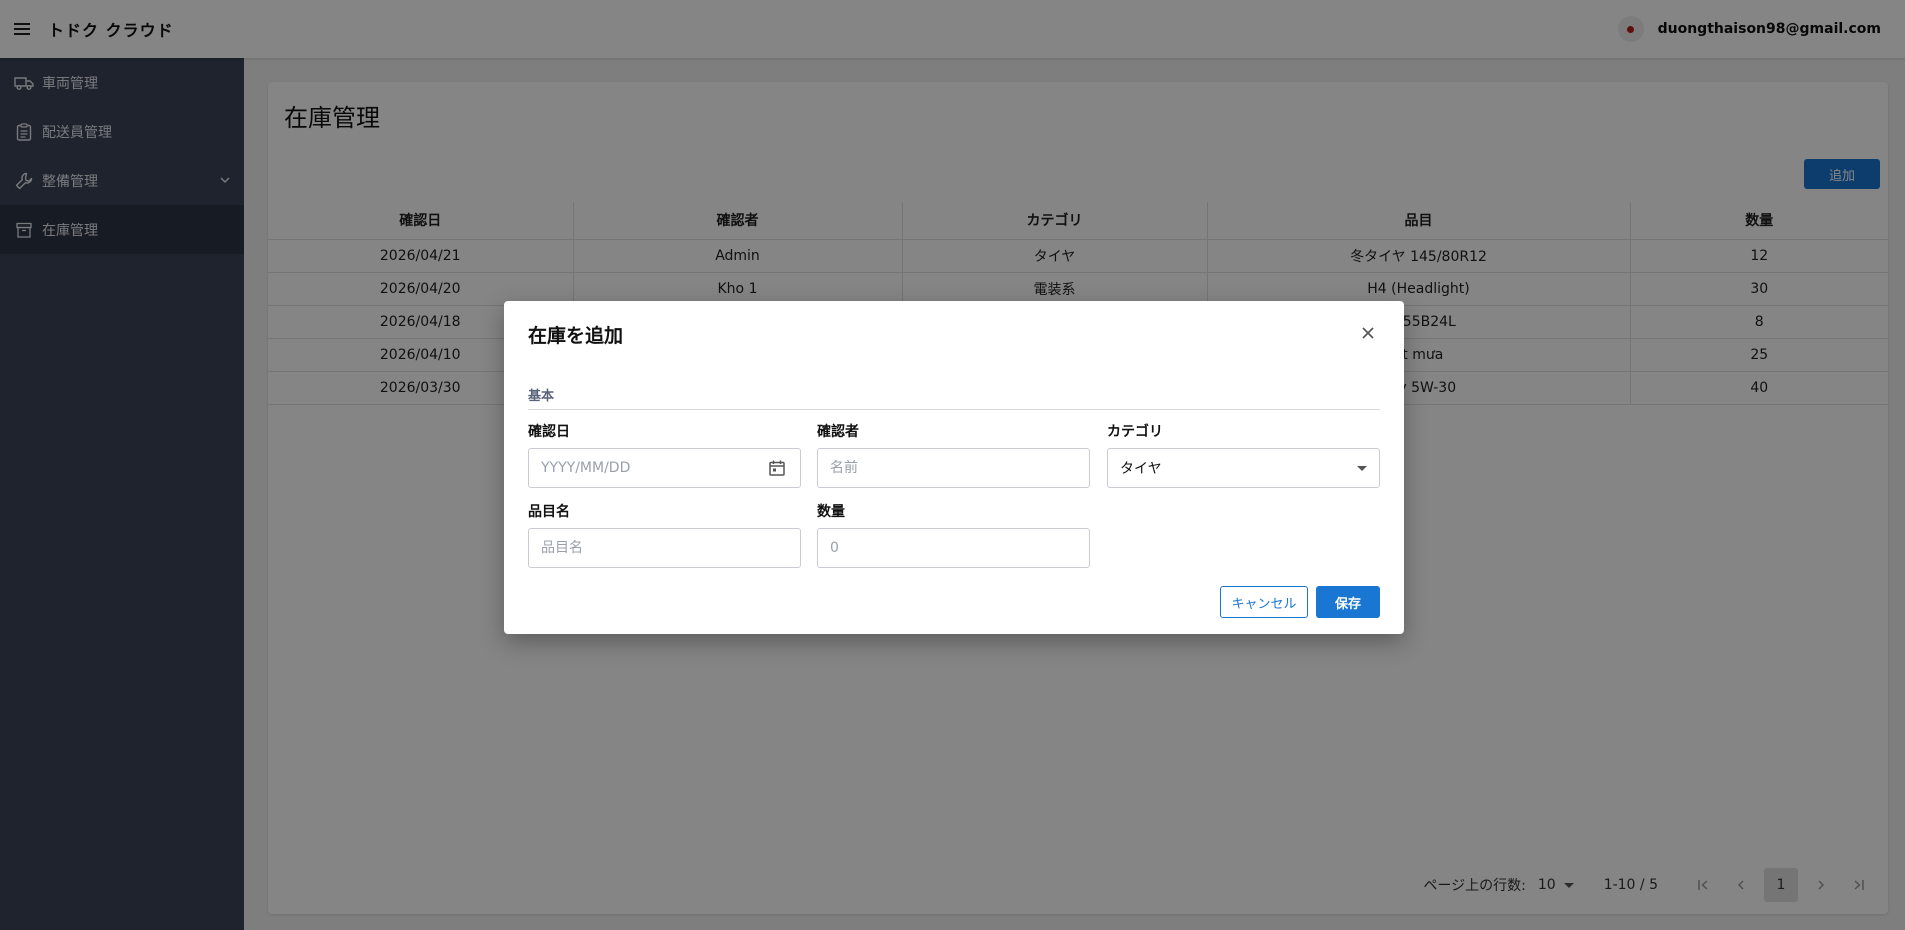 Image resolution: width=1905 pixels, height=930 pixels. I want to click on dialog-actions: キャンセル 保存, so click(1300, 602).